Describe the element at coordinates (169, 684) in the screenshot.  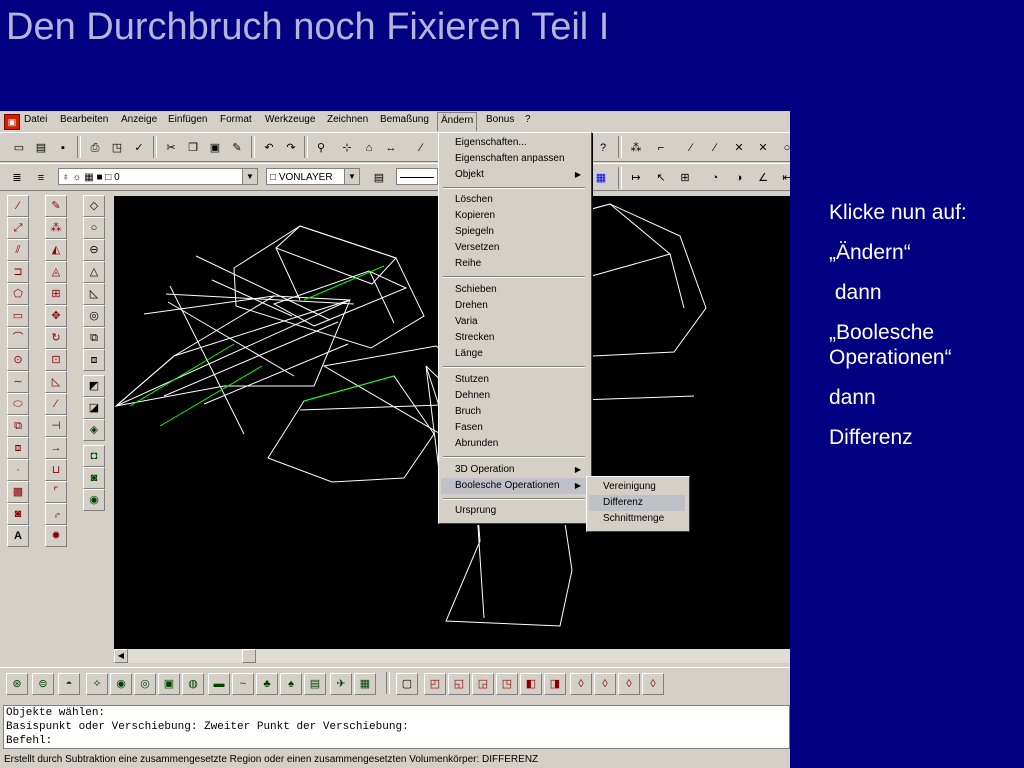
I see `mapping-icon: ▣` at that location.